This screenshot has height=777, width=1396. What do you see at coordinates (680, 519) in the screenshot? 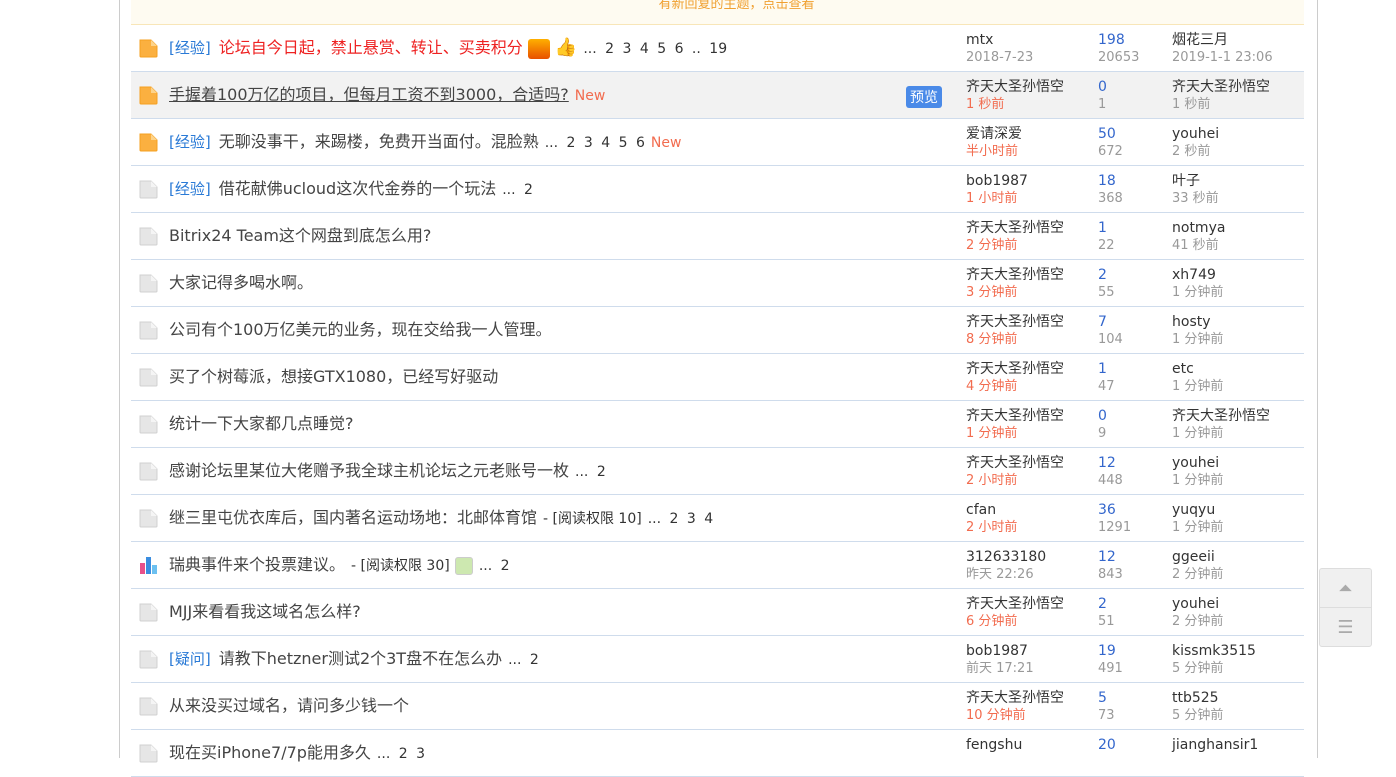
I see `page-links: ... 2 3 4` at bounding box center [680, 519].